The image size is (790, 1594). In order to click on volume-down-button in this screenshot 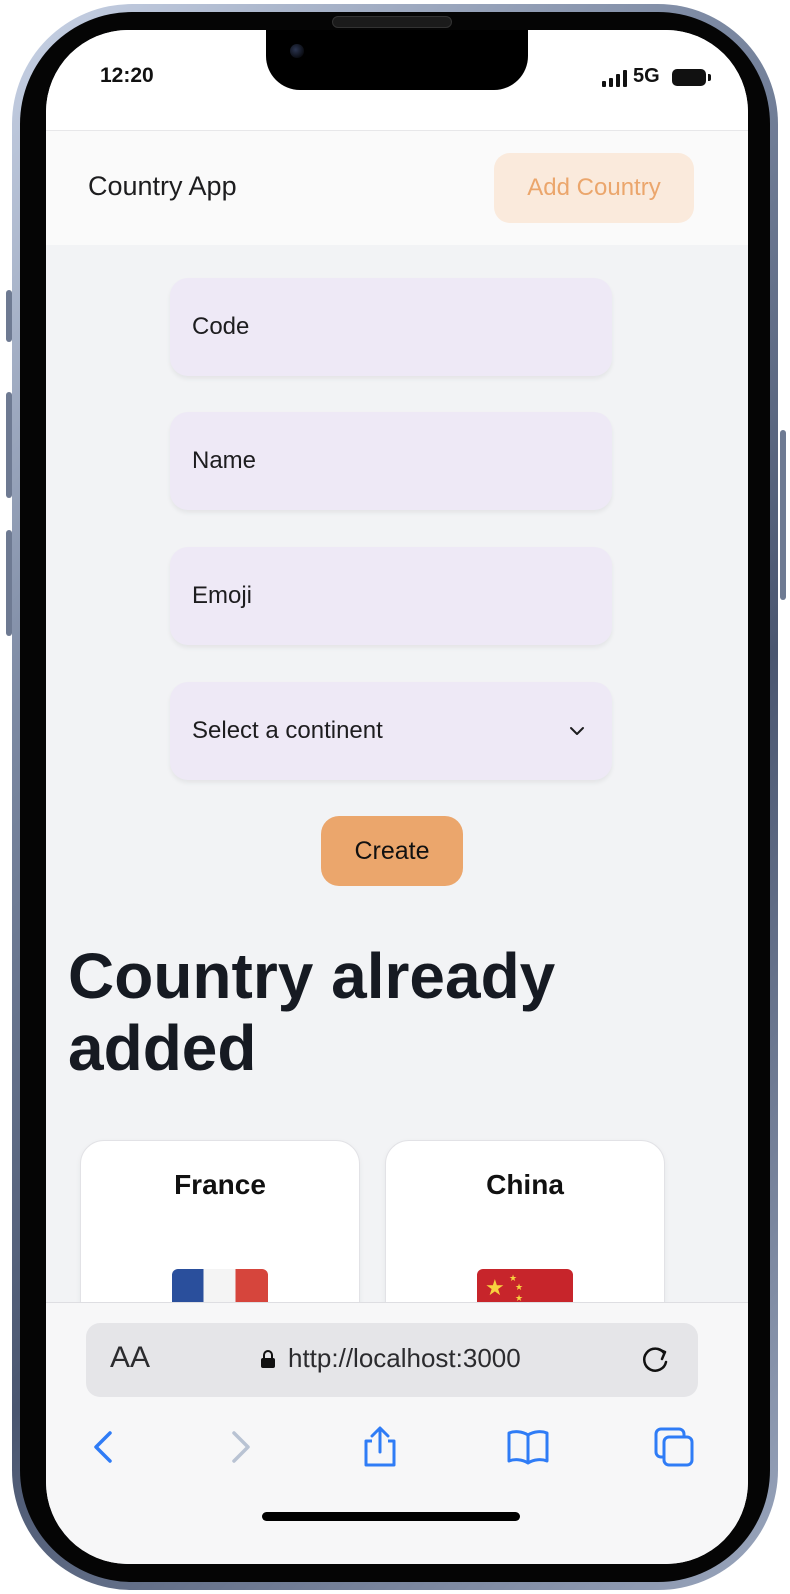, I will do `click(9, 583)`.